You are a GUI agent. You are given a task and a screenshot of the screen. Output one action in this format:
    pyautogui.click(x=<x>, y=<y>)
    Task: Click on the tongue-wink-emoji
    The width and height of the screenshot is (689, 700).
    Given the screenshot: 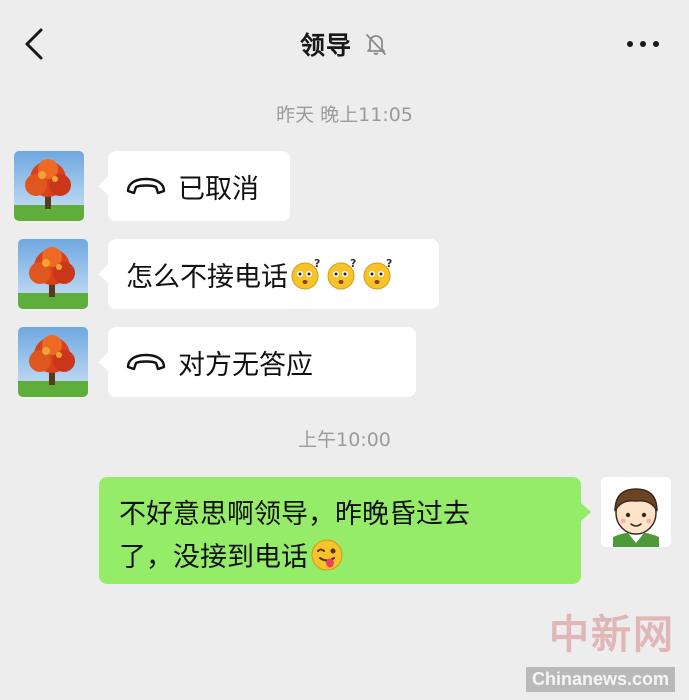 What is the action you would take?
    pyautogui.click(x=327, y=555)
    